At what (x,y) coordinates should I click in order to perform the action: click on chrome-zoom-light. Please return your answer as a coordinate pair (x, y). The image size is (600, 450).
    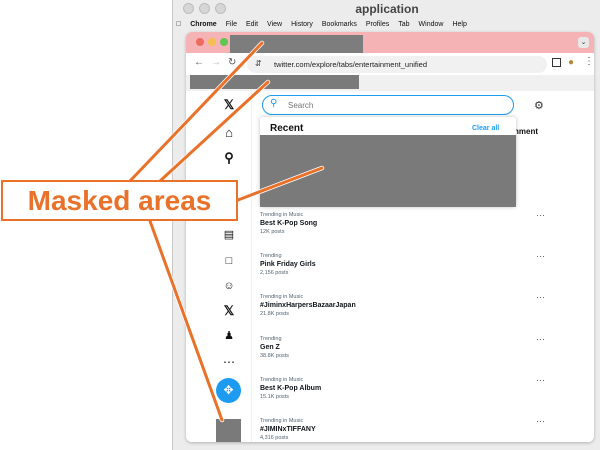
    Looking at the image, I should click on (224, 42).